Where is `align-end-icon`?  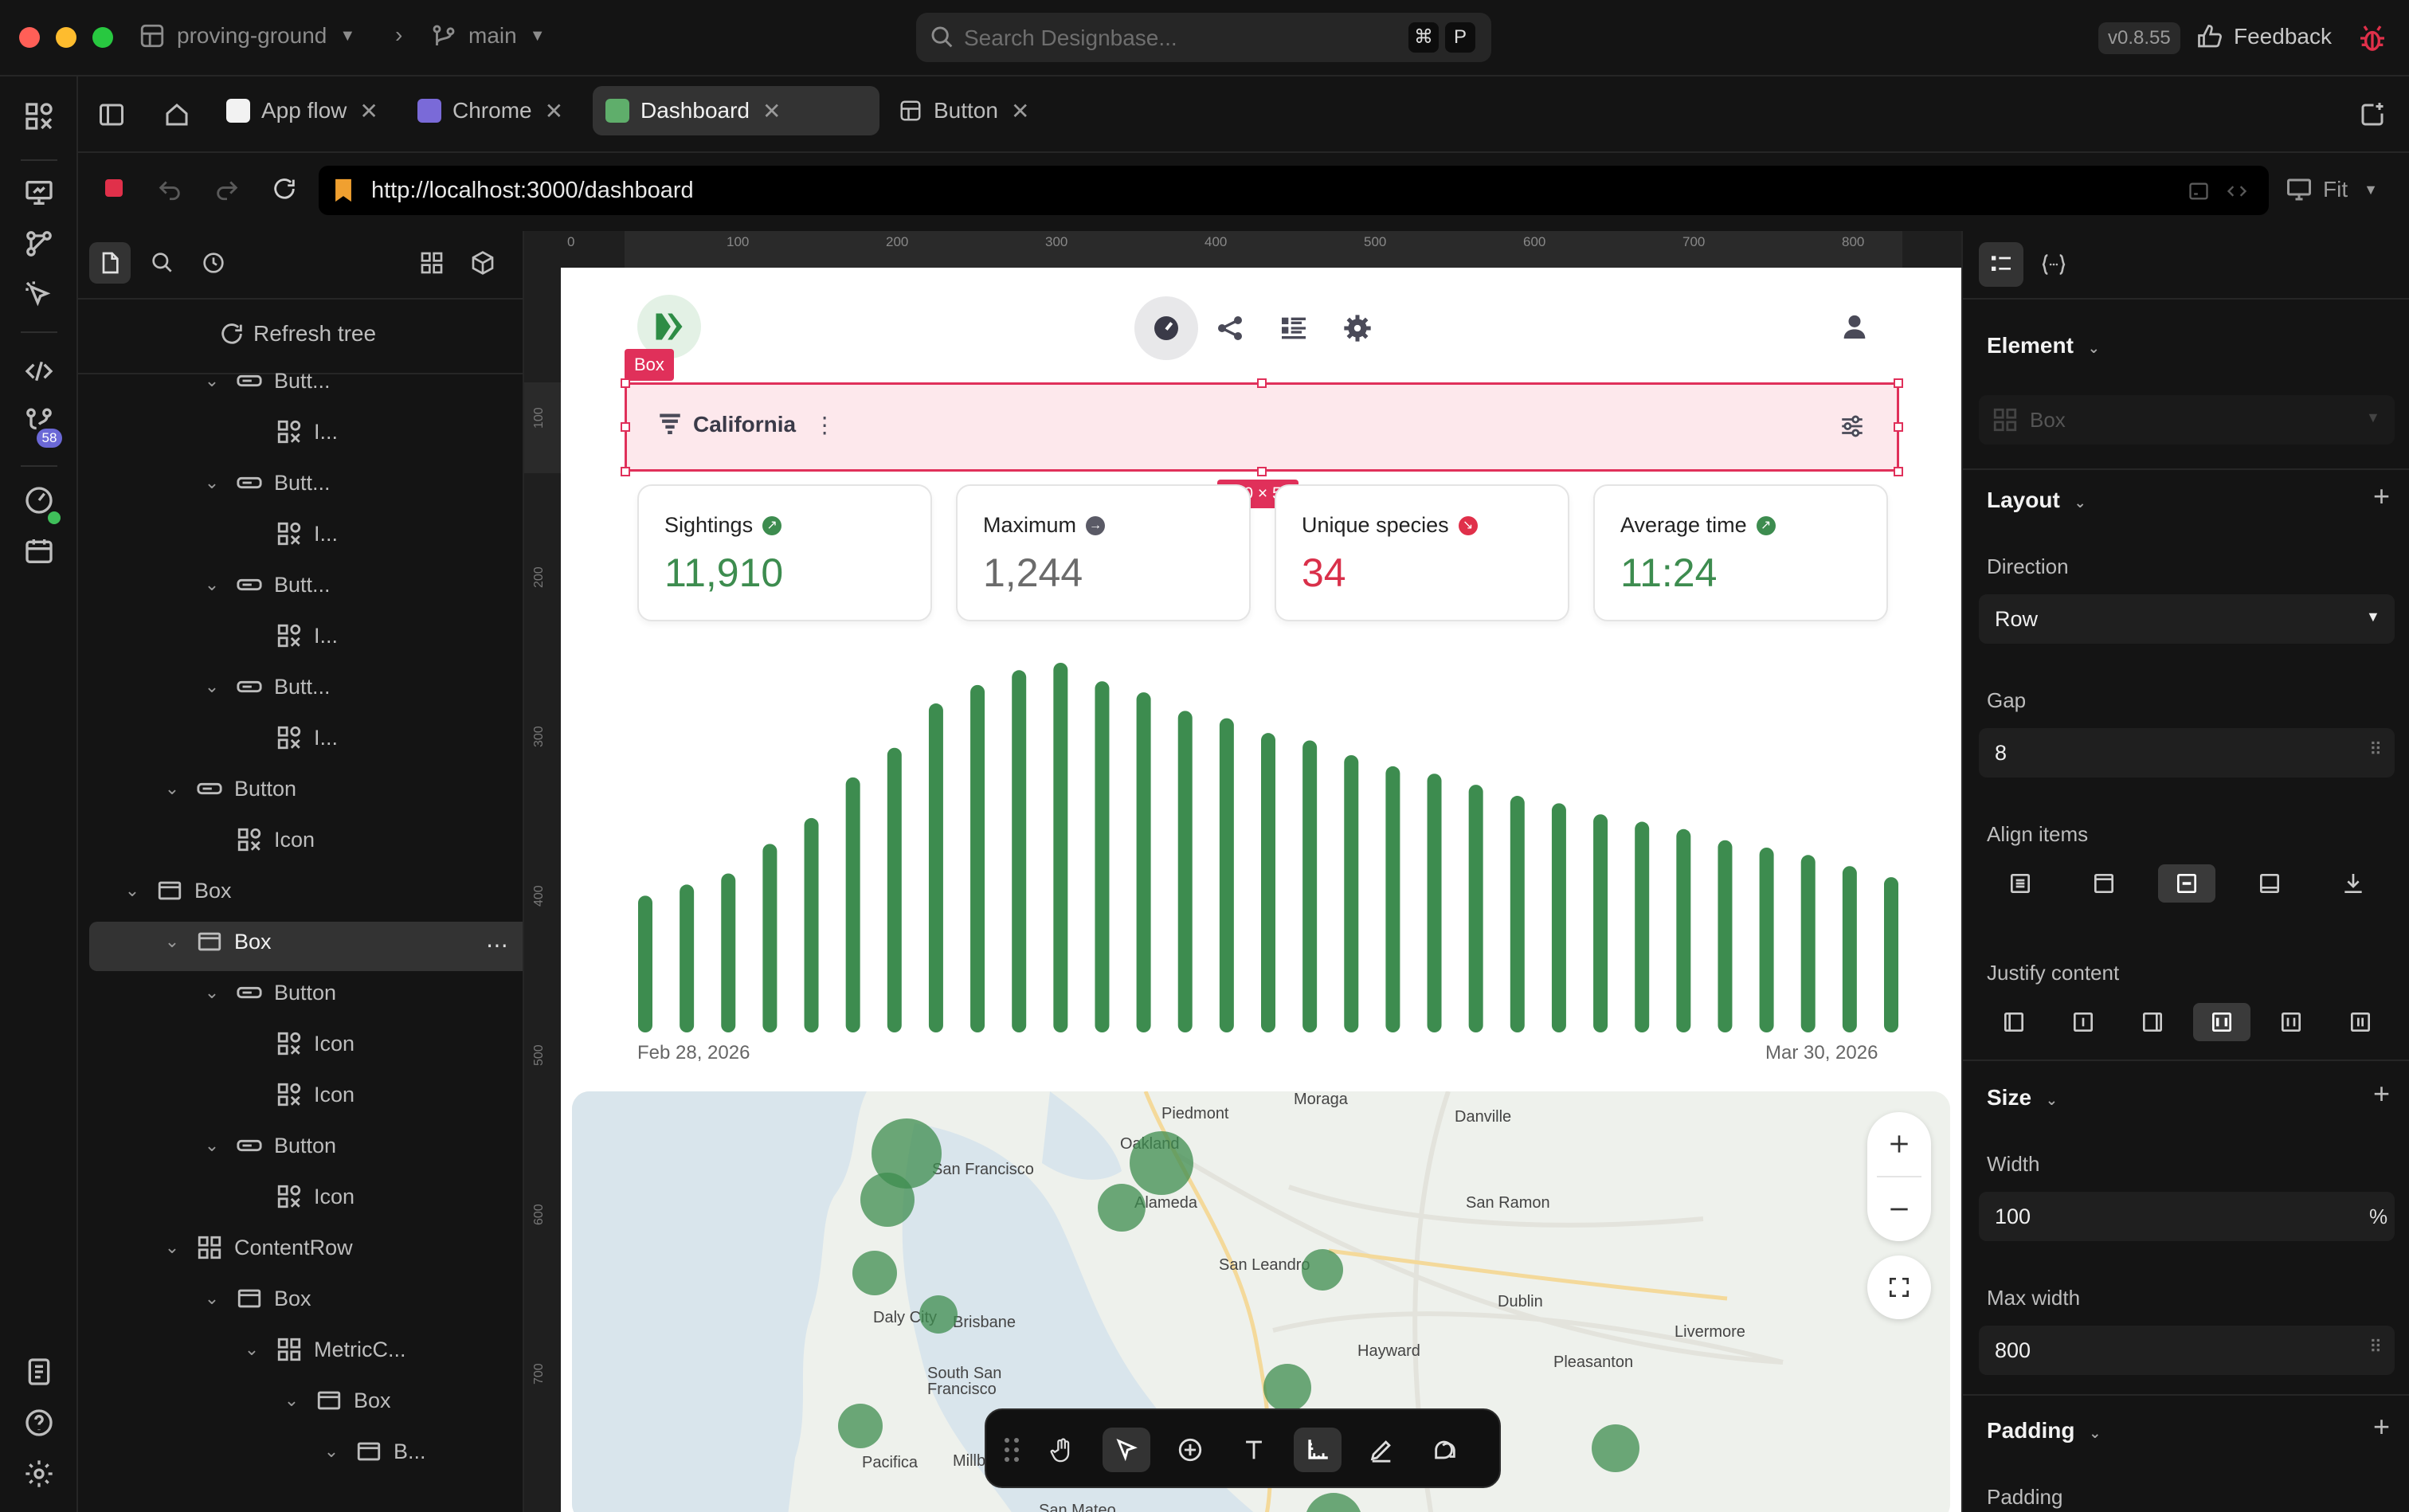
align-end-icon is located at coordinates (2269, 883).